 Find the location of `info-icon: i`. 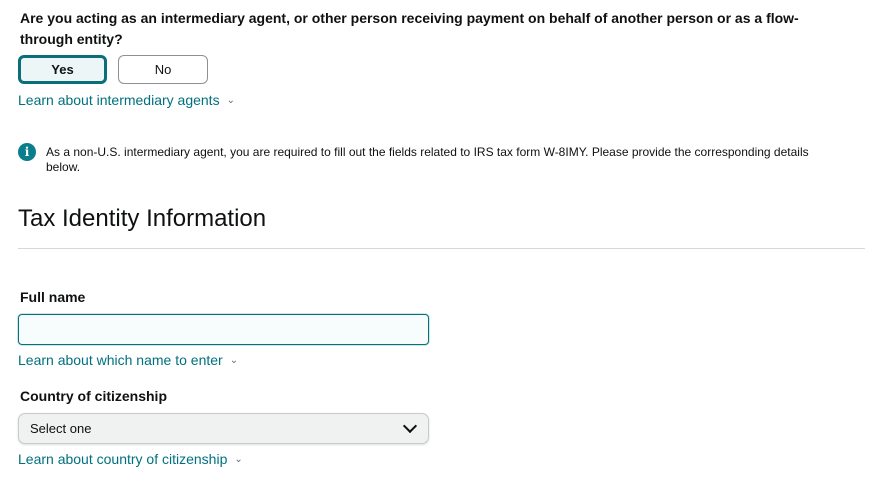

info-icon: i is located at coordinates (27, 152).